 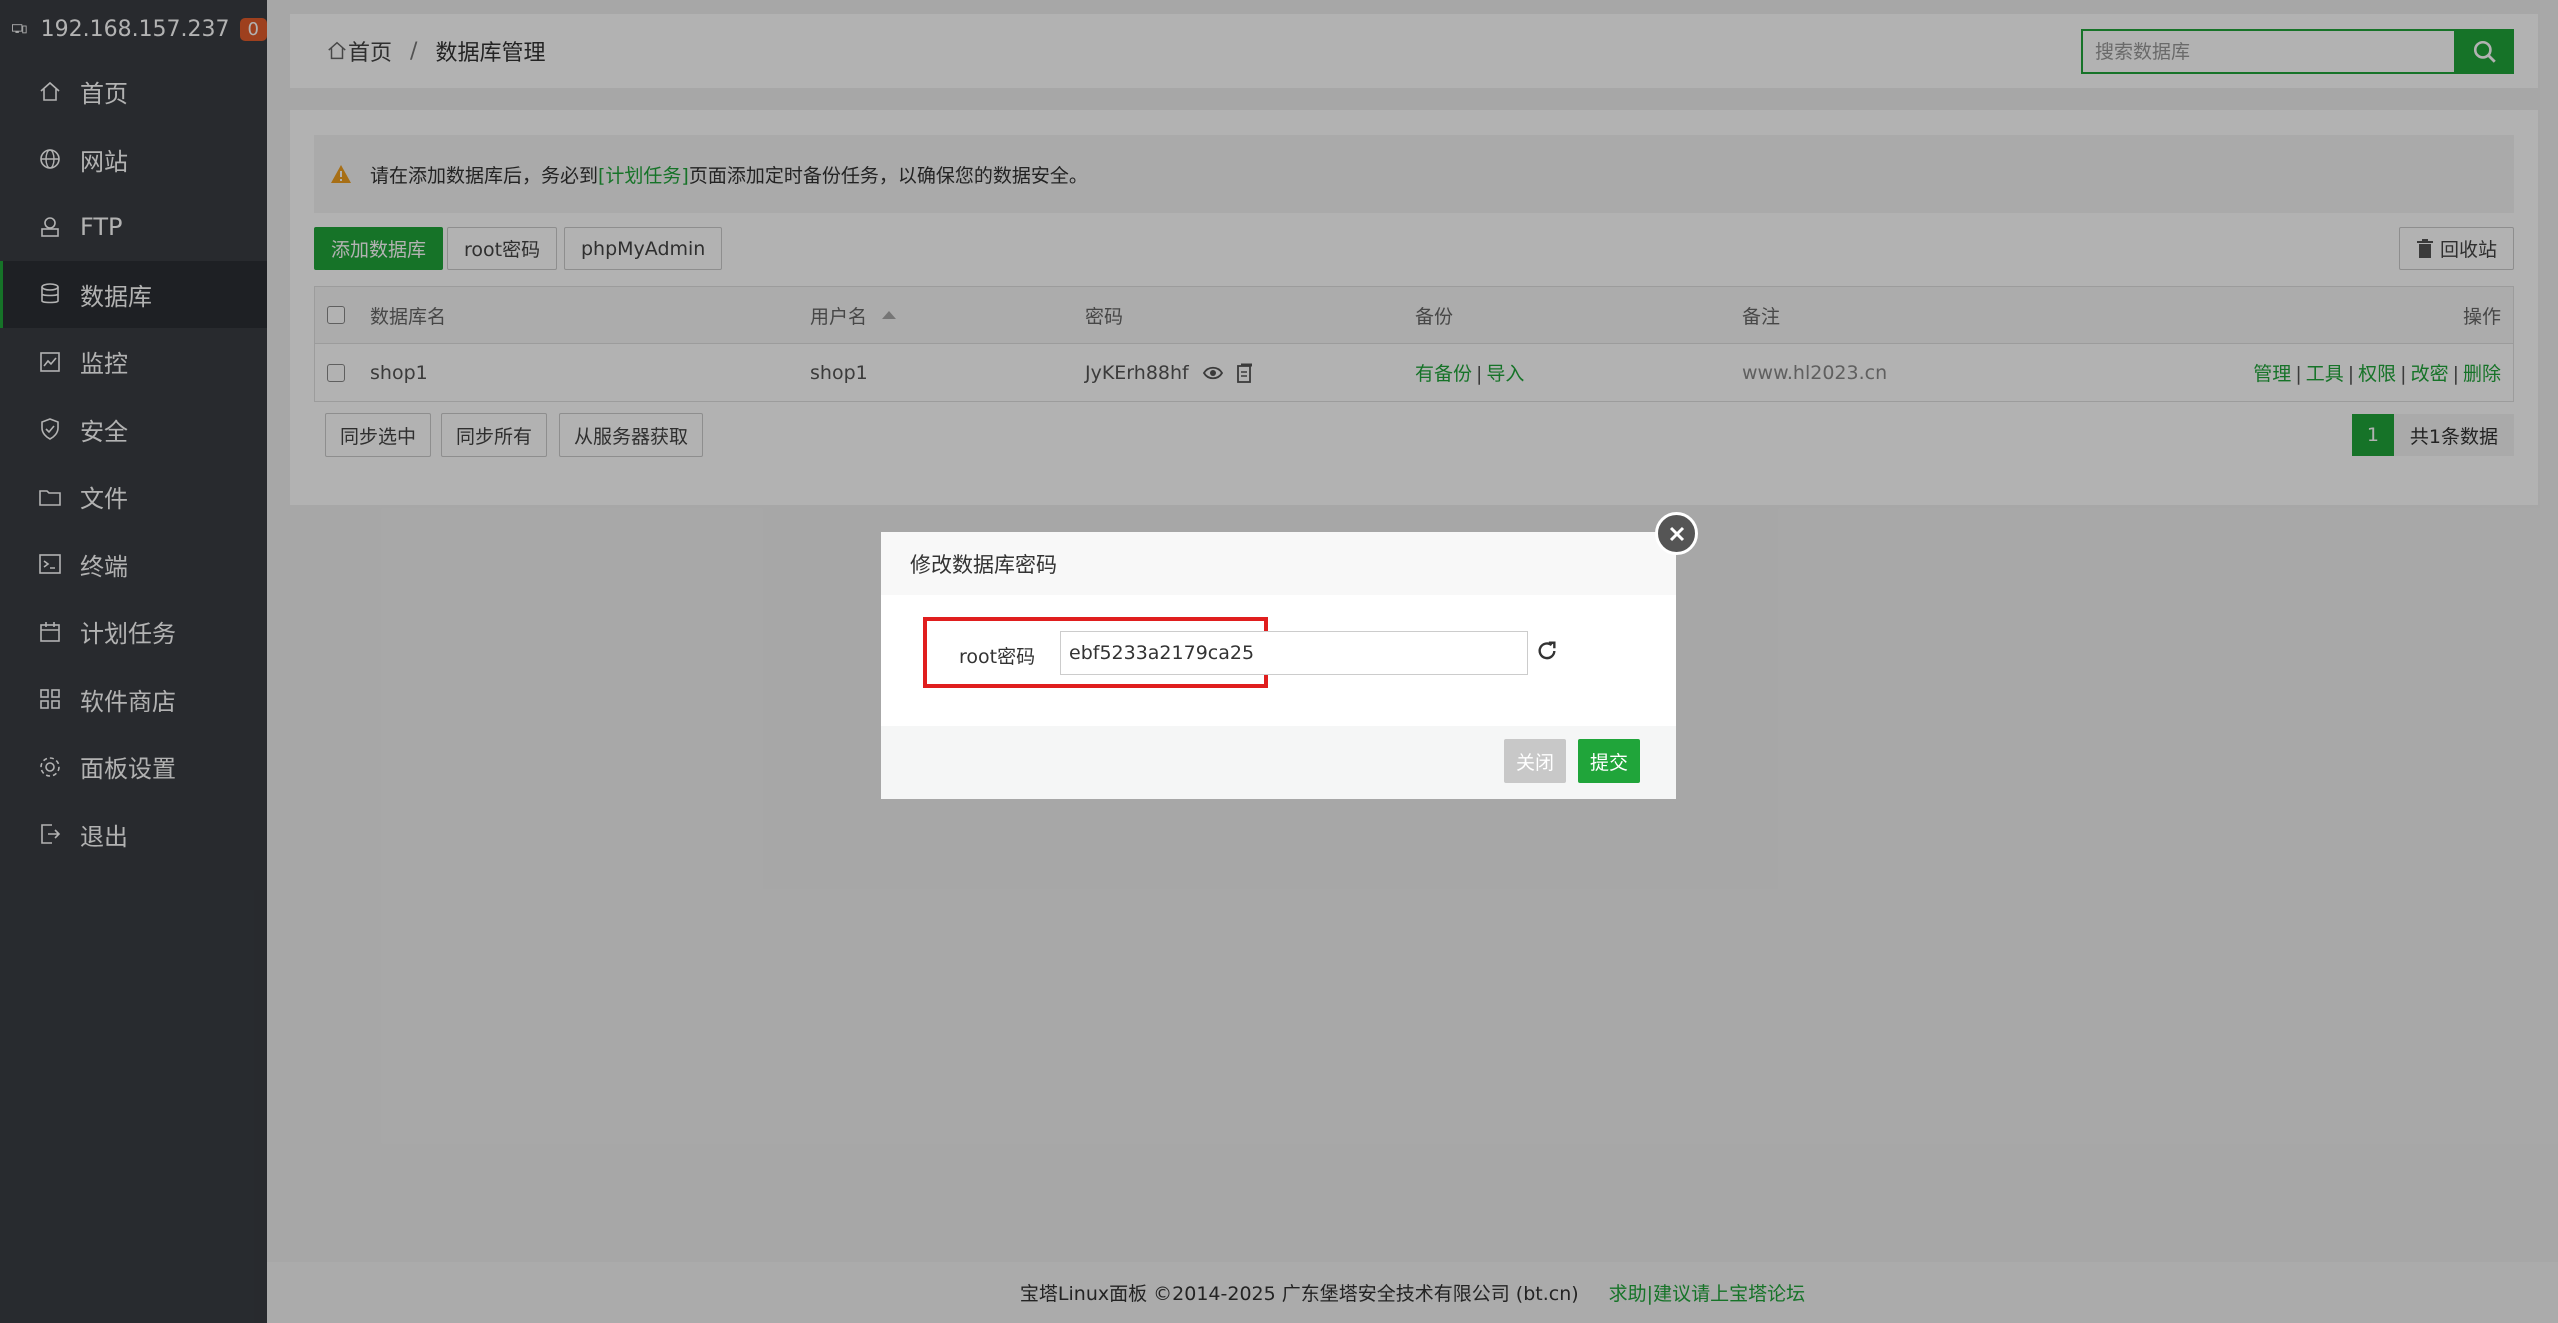 I want to click on close-button: 关闭, so click(x=1535, y=761).